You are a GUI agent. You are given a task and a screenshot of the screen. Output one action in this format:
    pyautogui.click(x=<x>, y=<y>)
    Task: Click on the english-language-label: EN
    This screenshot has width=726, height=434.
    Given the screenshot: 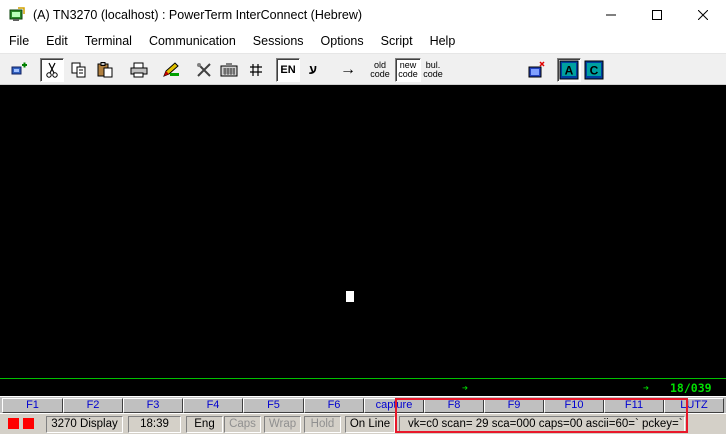 What is the action you would take?
    pyautogui.click(x=288, y=70)
    